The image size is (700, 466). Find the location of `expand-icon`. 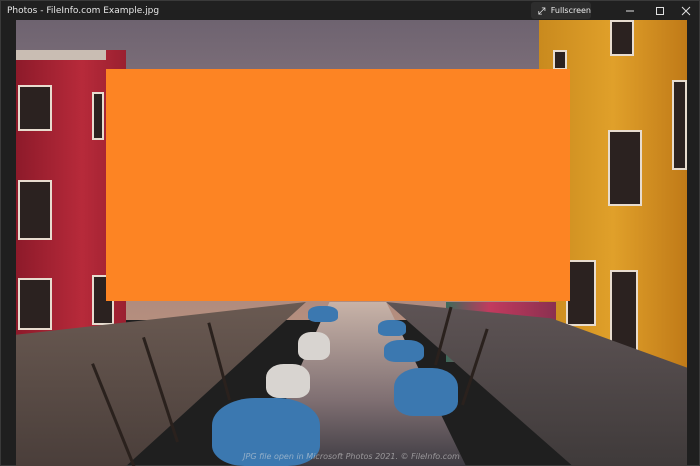

expand-icon is located at coordinates (542, 10).